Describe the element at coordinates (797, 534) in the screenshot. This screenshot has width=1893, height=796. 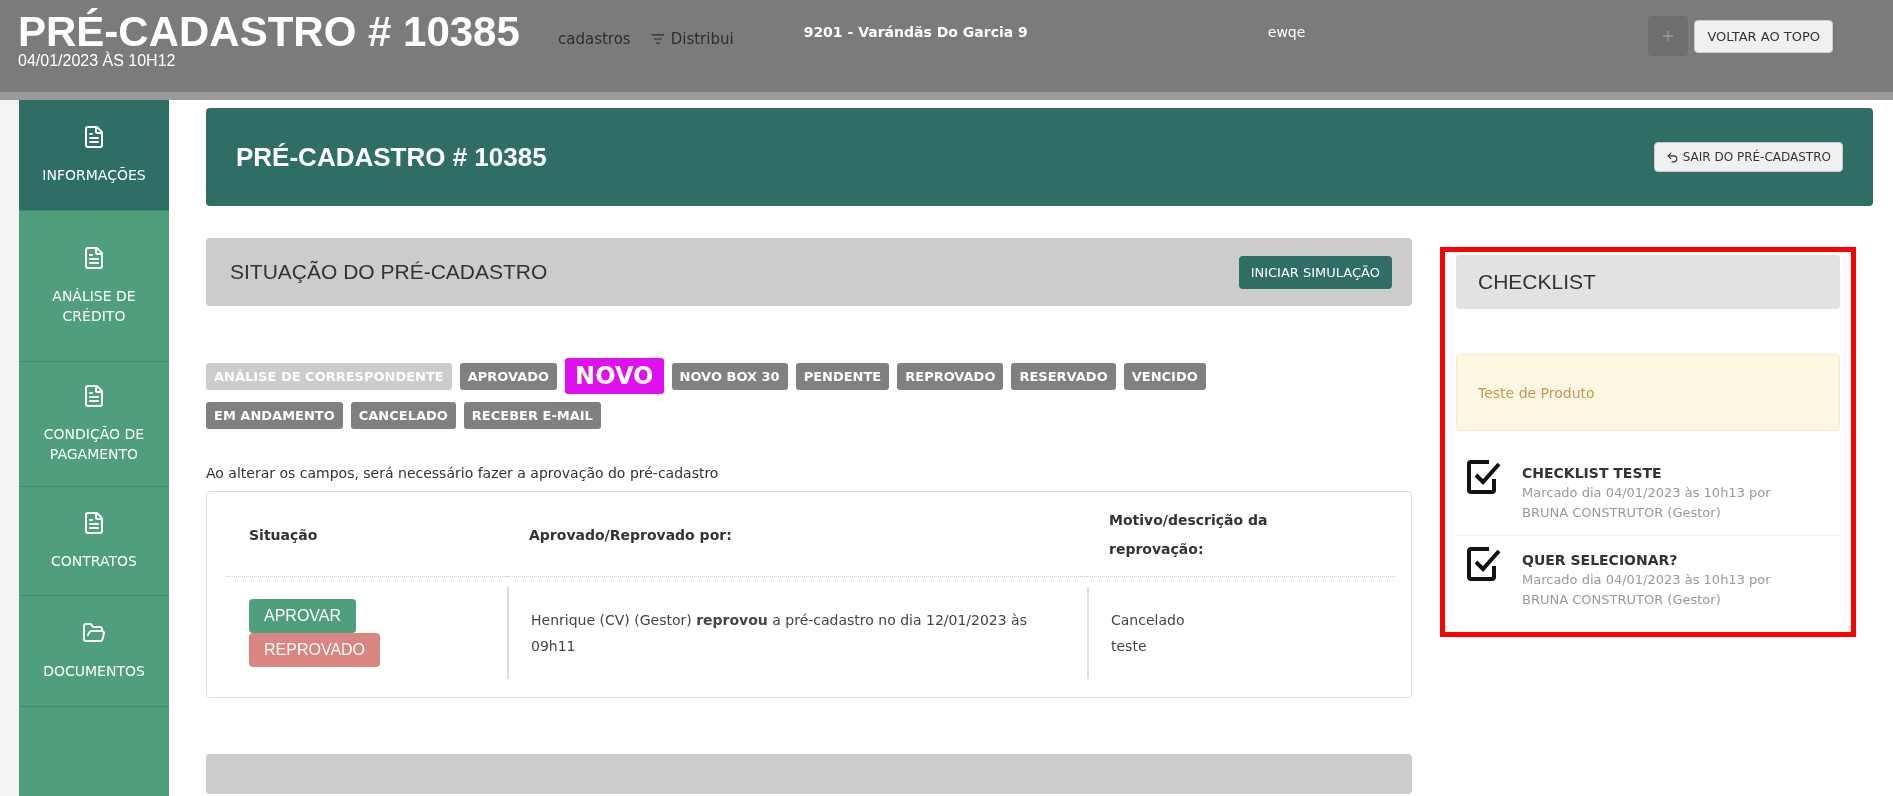
I see `column-header: Aprovado/Reprovado por:` at that location.